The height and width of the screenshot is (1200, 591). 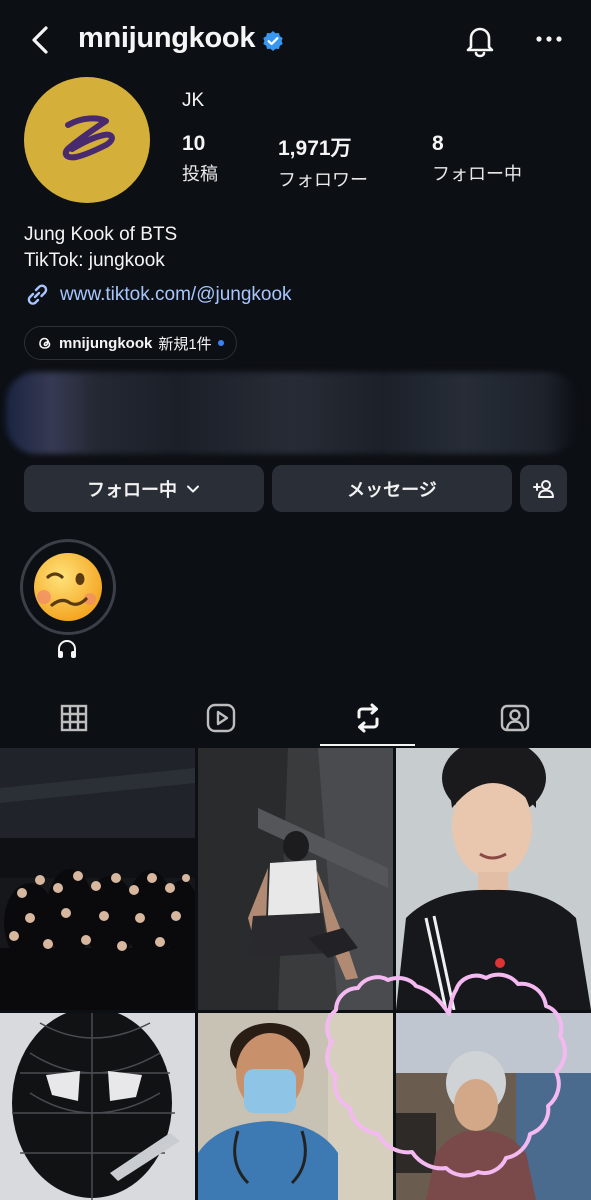 I want to click on link-icon, so click(x=37, y=294).